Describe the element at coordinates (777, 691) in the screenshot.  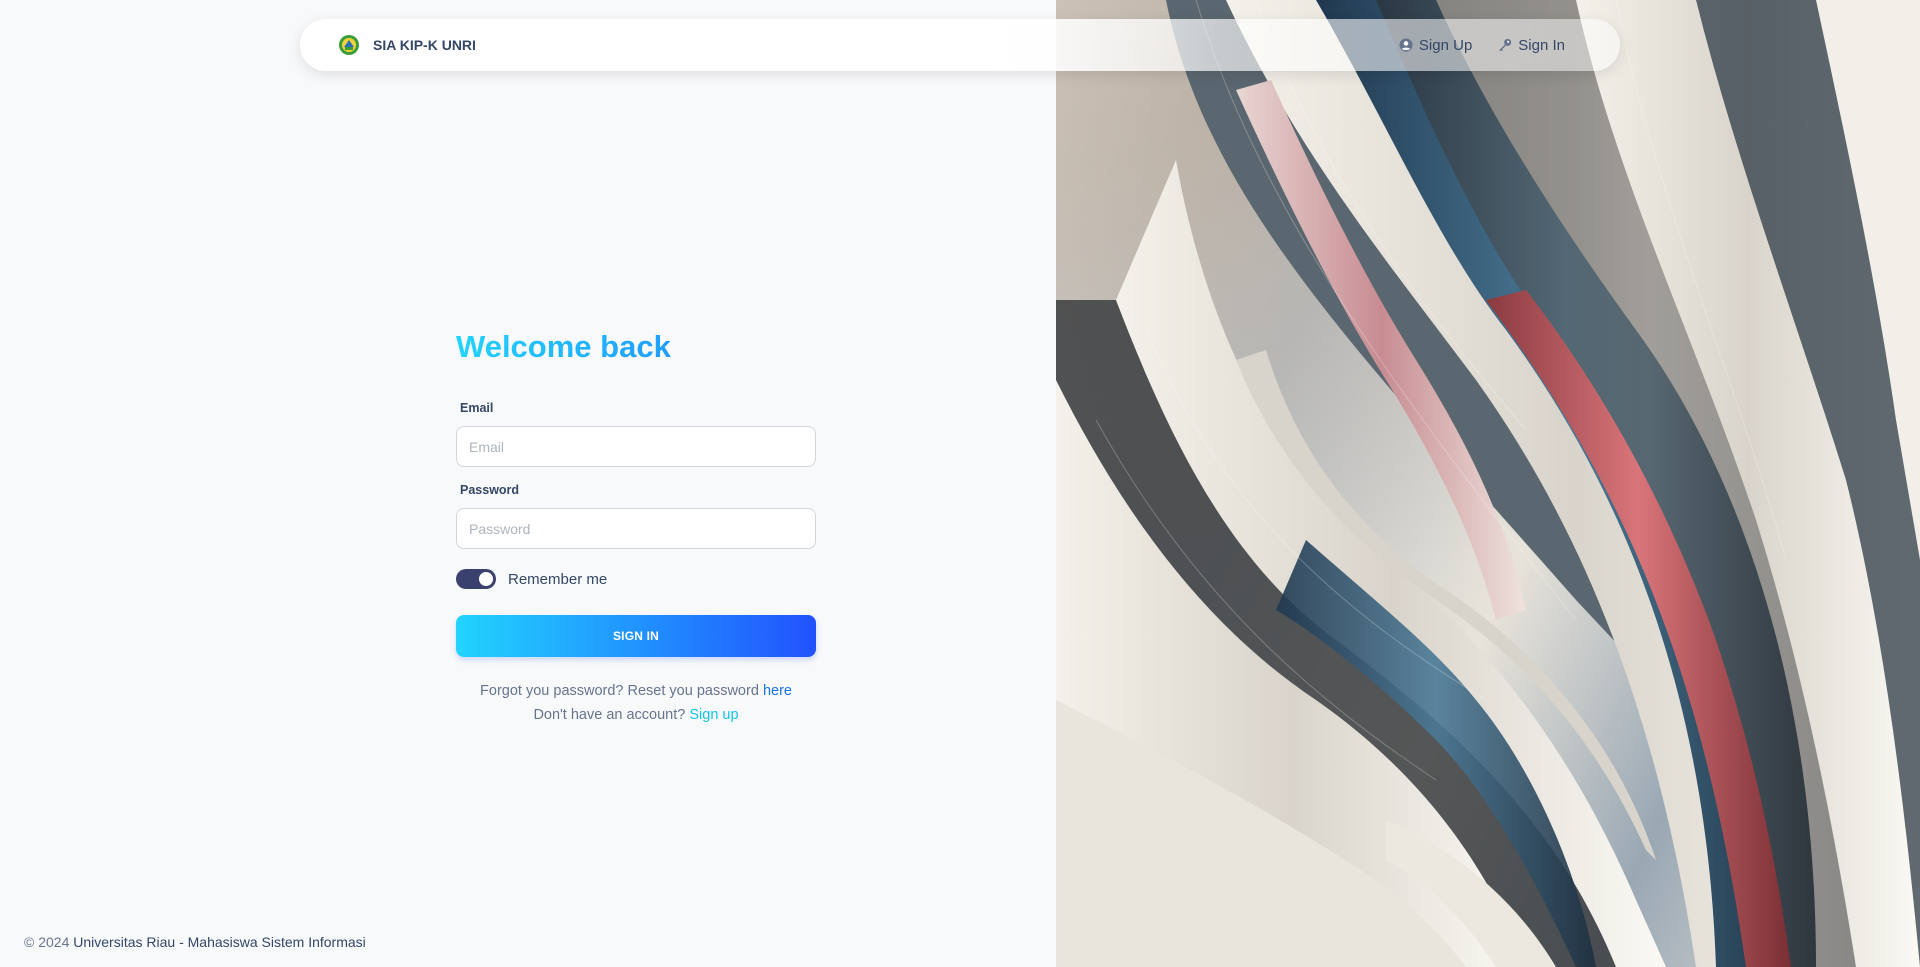
I see `reset-password-link: here` at that location.